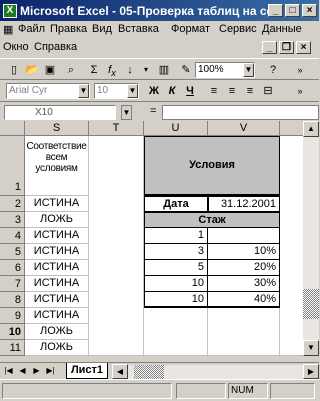  What do you see at coordinates (10, 10) in the screenshot?
I see `excel-app-icon: X` at bounding box center [10, 10].